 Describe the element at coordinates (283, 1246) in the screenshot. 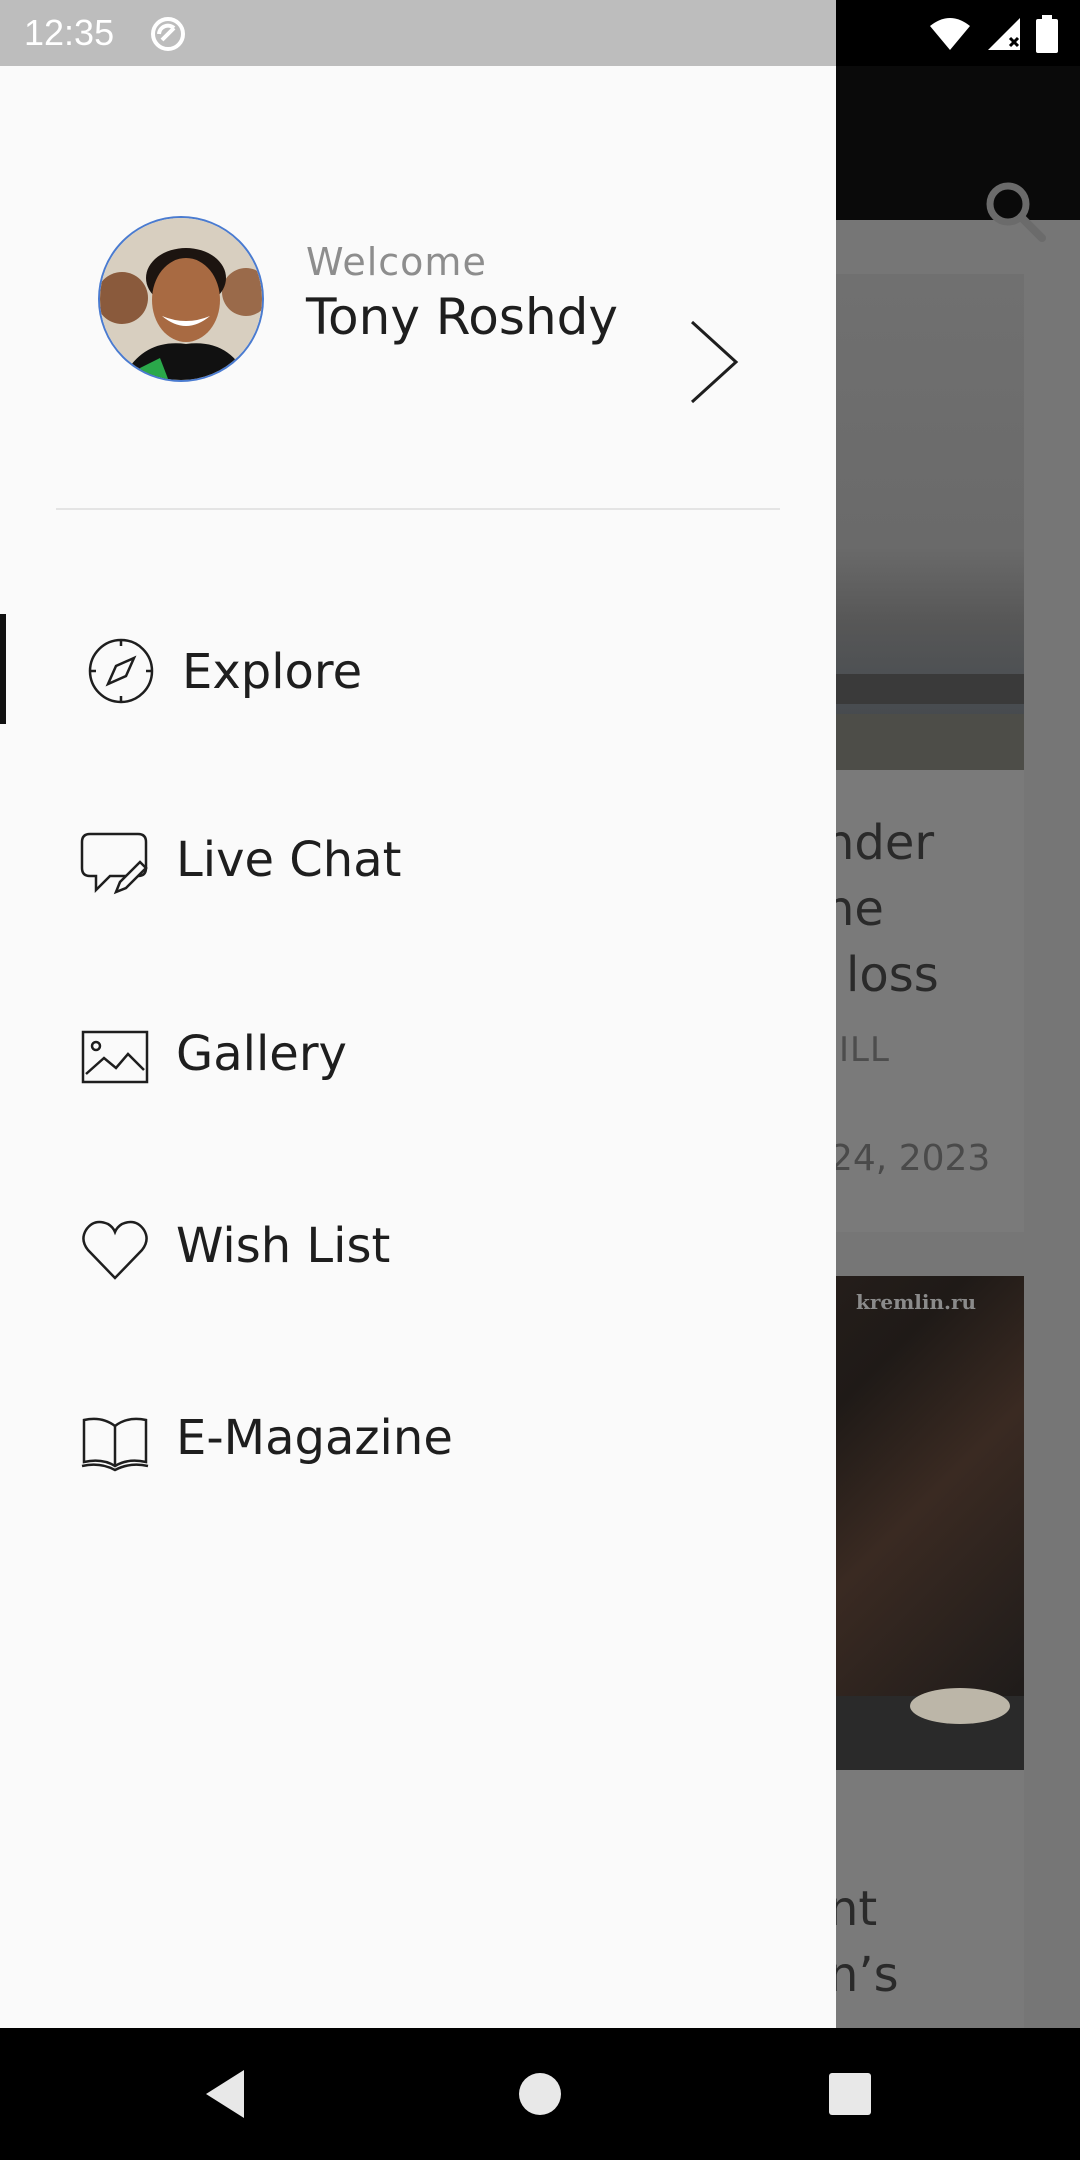

I see `menu-label-wish-list: Wish List` at that location.